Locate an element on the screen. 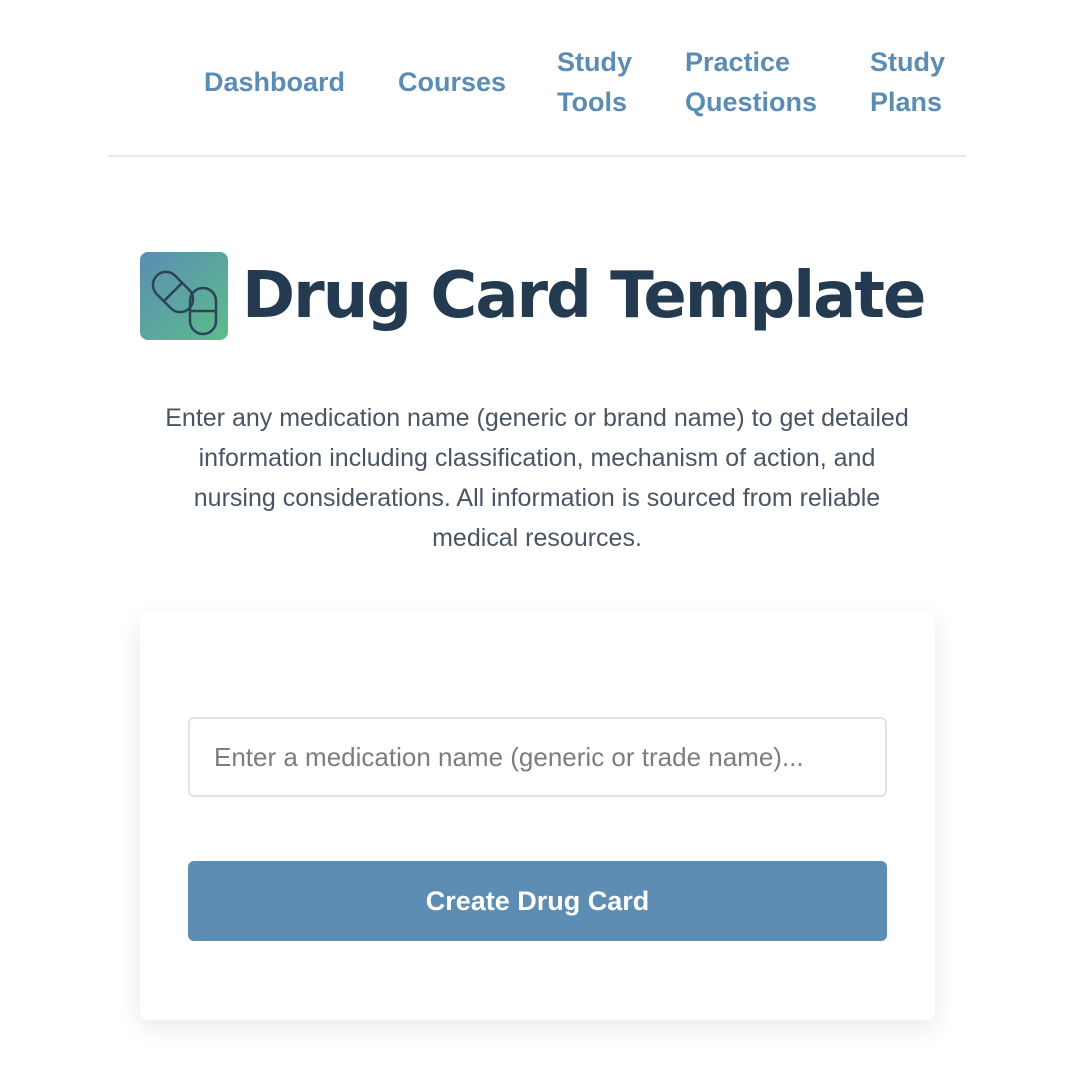 The width and height of the screenshot is (1080, 1080). nav-link-study-tools: Study Tools is located at coordinates (594, 82).